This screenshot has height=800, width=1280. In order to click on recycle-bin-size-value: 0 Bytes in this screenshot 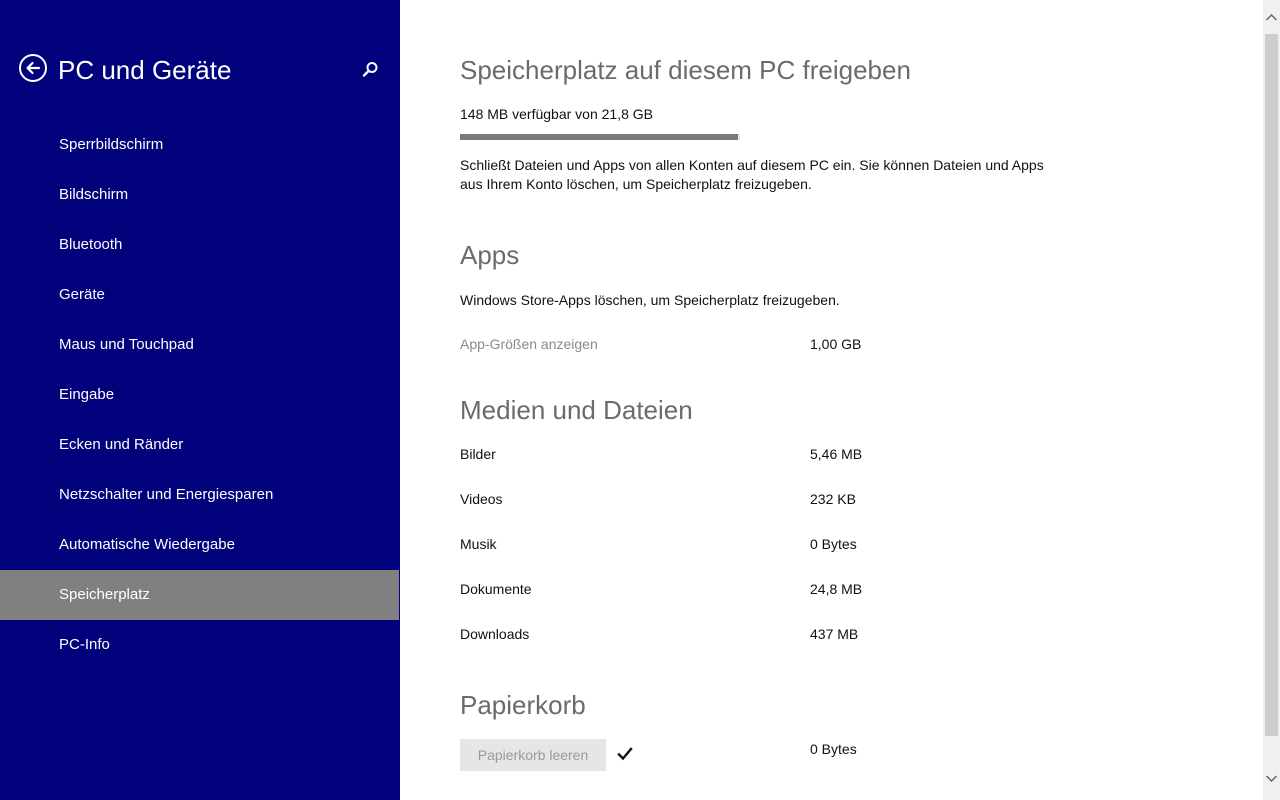, I will do `click(833, 749)`.